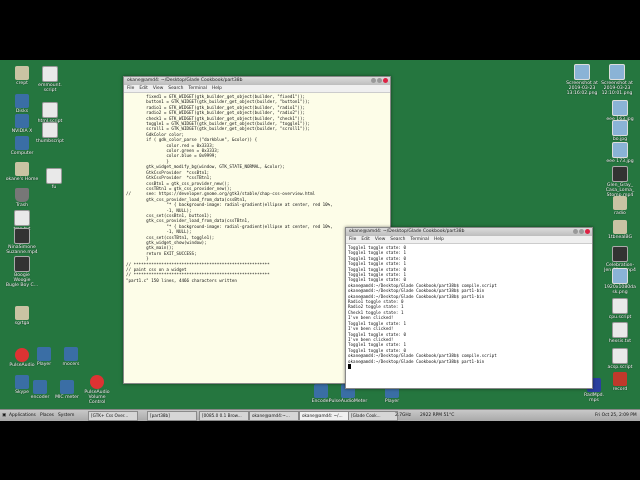 This screenshot has height=480, width=640. Describe the element at coordinates (22, 205) in the screenshot. I see `desktop-icon-label: Trash` at that location.